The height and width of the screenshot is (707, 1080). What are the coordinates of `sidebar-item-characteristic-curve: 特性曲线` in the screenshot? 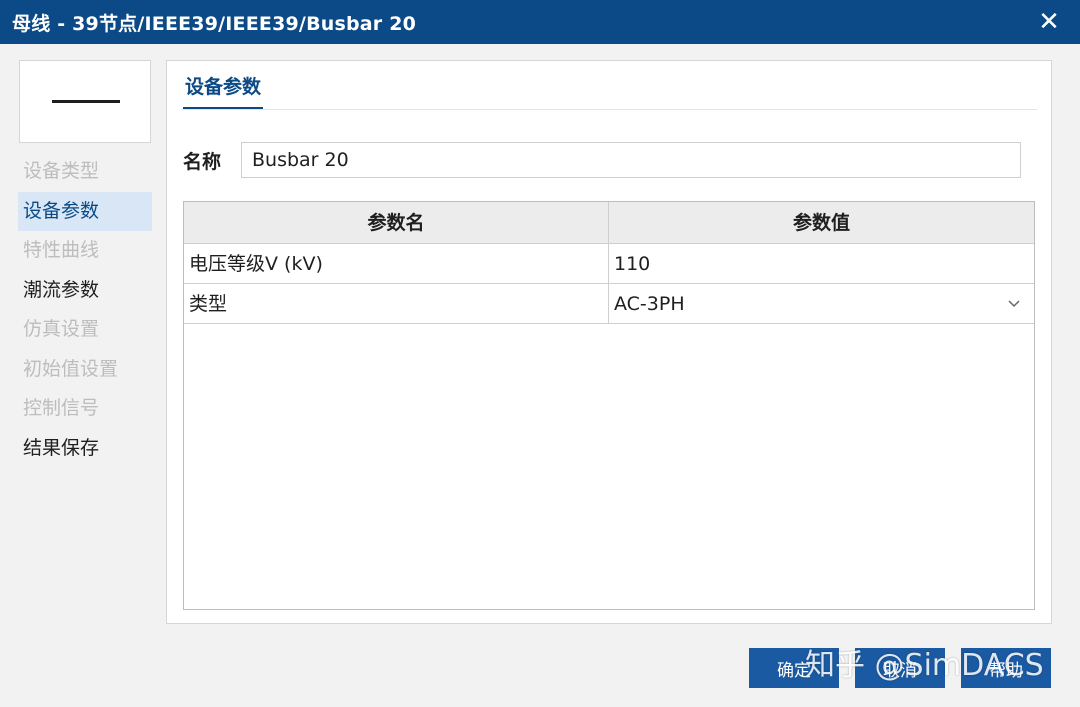 It's located at (61, 250).